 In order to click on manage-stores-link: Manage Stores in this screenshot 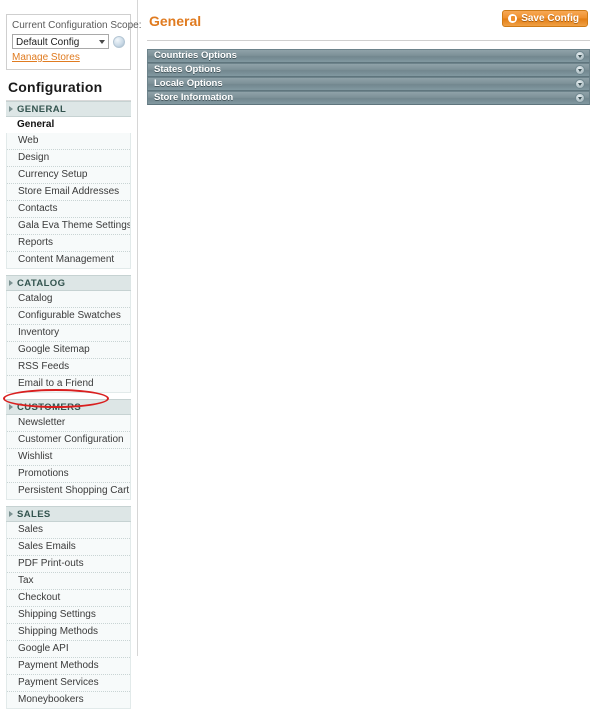, I will do `click(46, 57)`.